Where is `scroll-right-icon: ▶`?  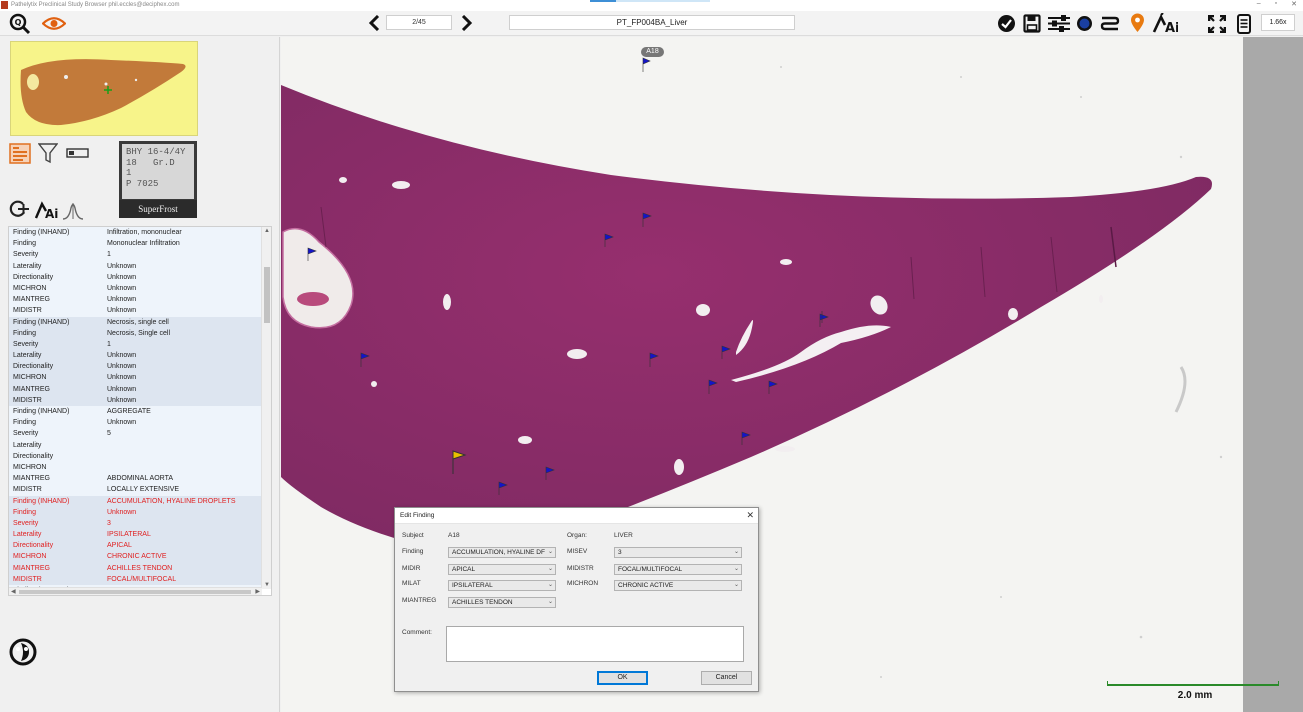 scroll-right-icon: ▶ is located at coordinates (257, 591).